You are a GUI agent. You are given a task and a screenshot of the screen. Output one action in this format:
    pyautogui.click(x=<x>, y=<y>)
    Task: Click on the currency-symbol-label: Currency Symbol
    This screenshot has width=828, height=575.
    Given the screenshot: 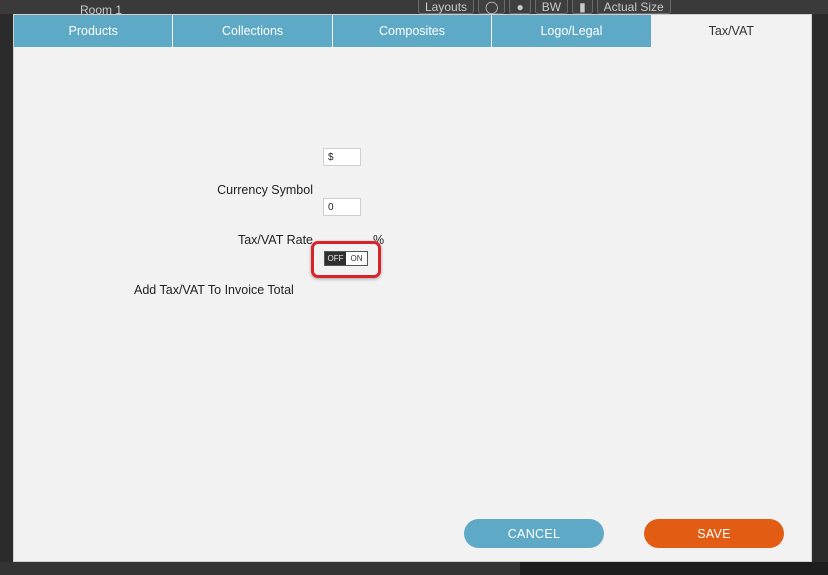 What is the action you would take?
    pyautogui.click(x=265, y=190)
    